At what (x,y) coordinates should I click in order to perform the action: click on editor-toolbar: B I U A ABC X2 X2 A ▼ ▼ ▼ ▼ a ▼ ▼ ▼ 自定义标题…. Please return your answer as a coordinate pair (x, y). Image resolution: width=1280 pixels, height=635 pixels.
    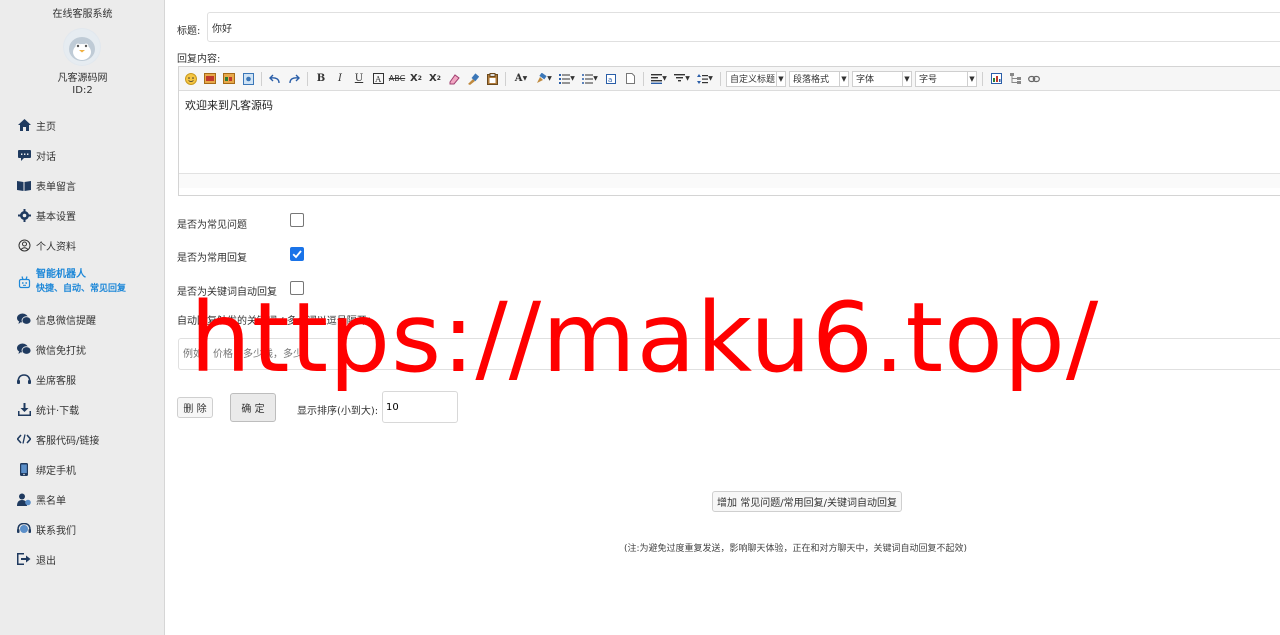
    Looking at the image, I should click on (729, 79).